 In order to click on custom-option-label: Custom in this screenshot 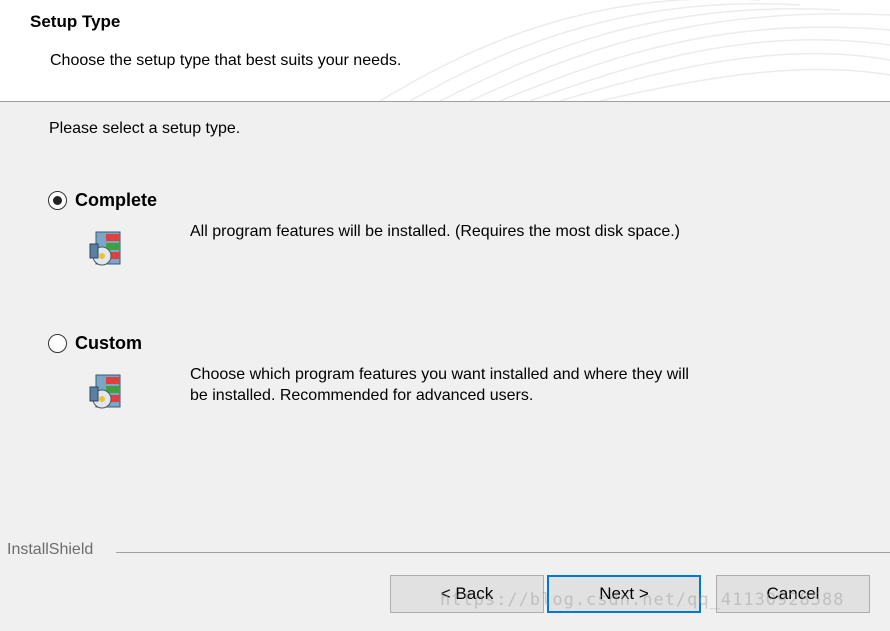, I will do `click(108, 343)`.